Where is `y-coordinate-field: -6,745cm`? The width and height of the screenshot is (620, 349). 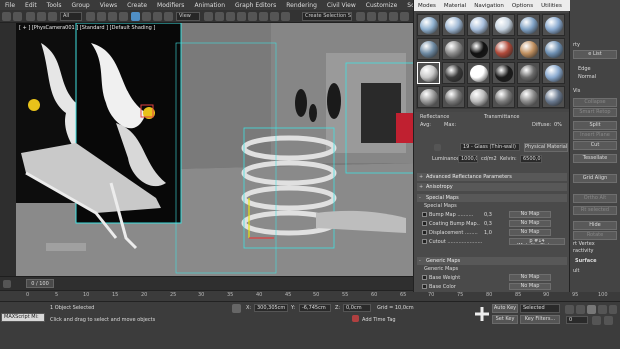
y-coordinate-field: -6,745cm is located at coordinates (315, 308).